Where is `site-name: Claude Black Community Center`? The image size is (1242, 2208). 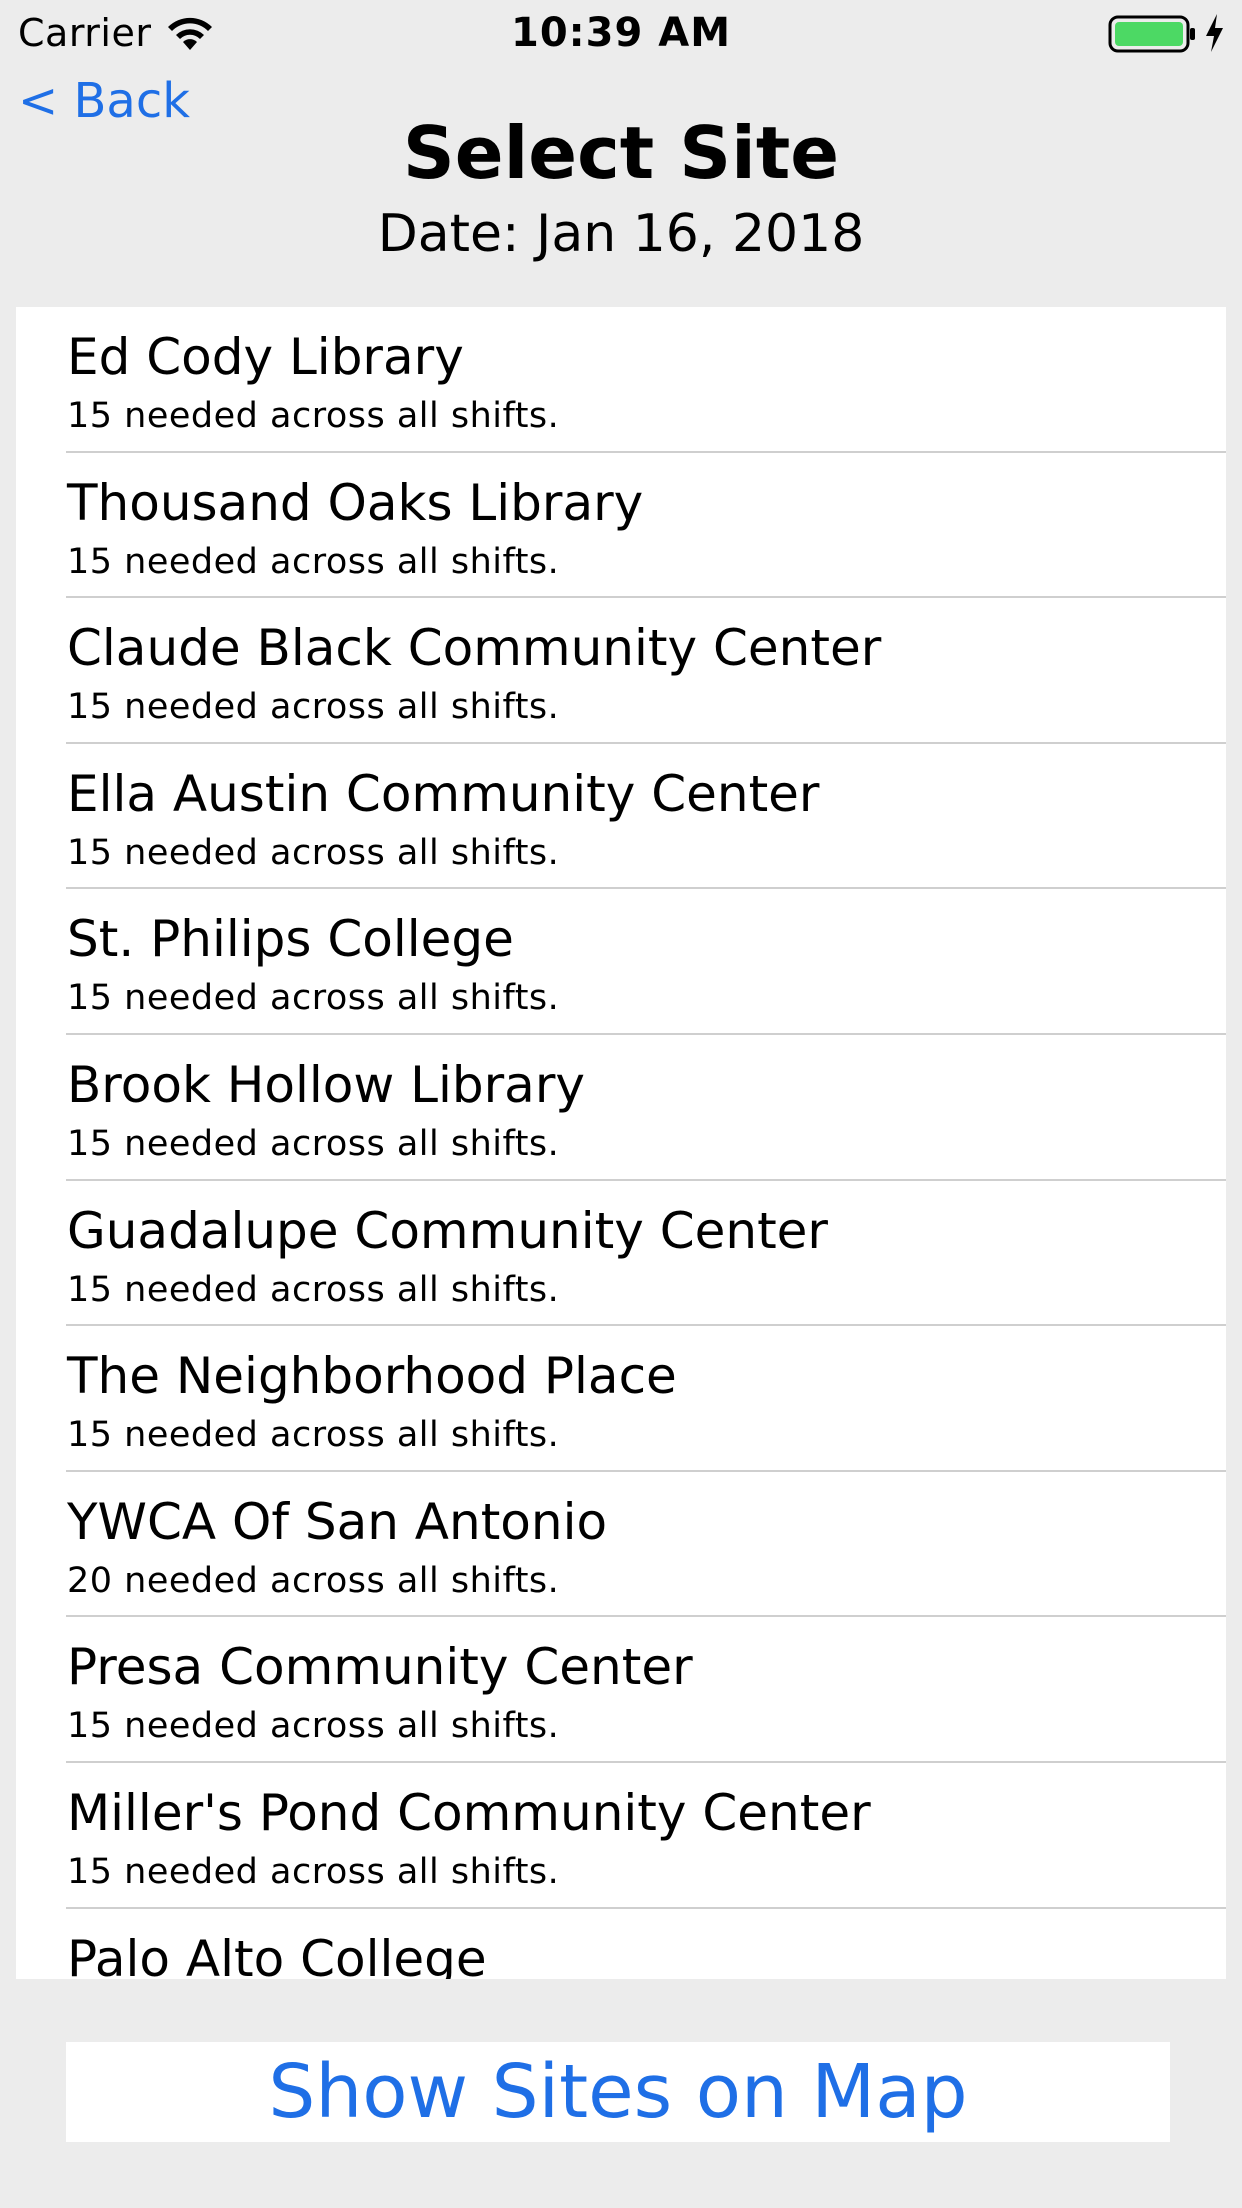 site-name: Claude Black Community Center is located at coordinates (474, 648).